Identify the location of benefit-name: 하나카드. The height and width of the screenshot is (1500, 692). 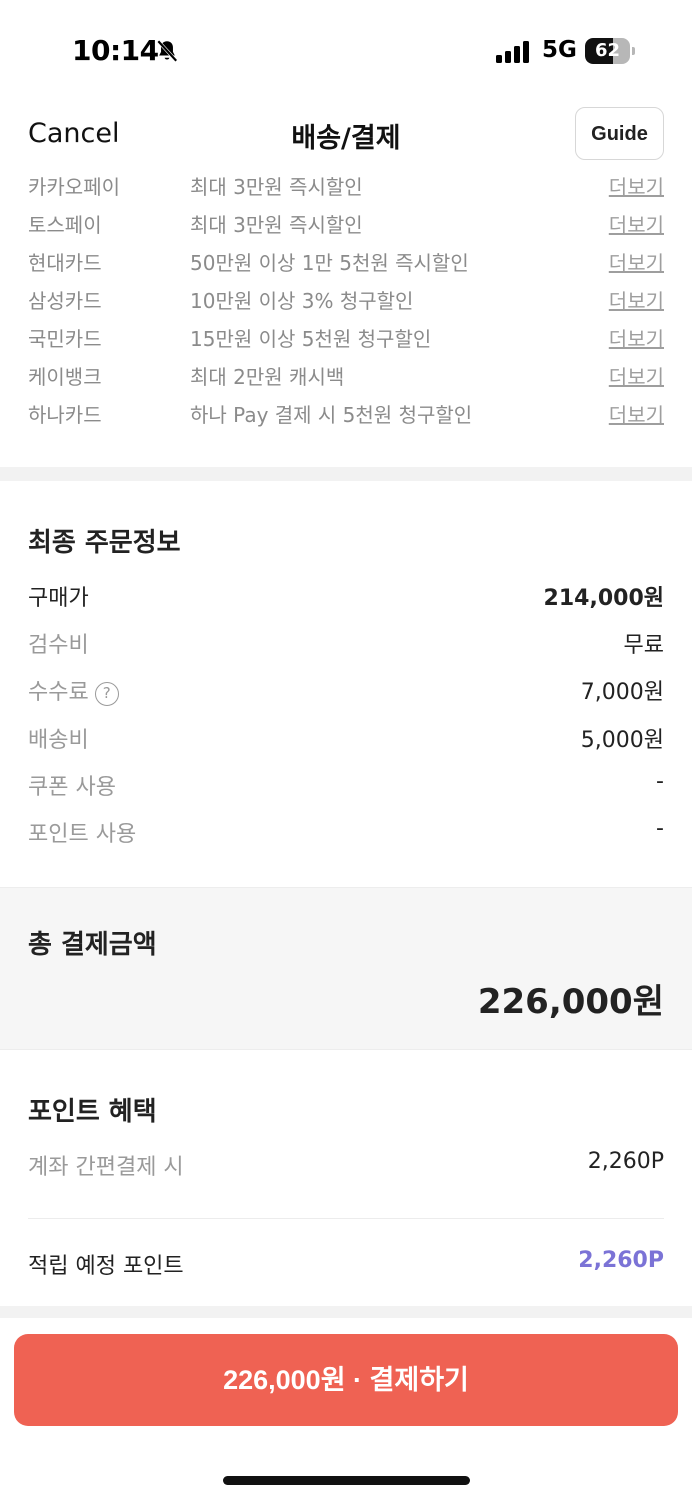
(65, 415).